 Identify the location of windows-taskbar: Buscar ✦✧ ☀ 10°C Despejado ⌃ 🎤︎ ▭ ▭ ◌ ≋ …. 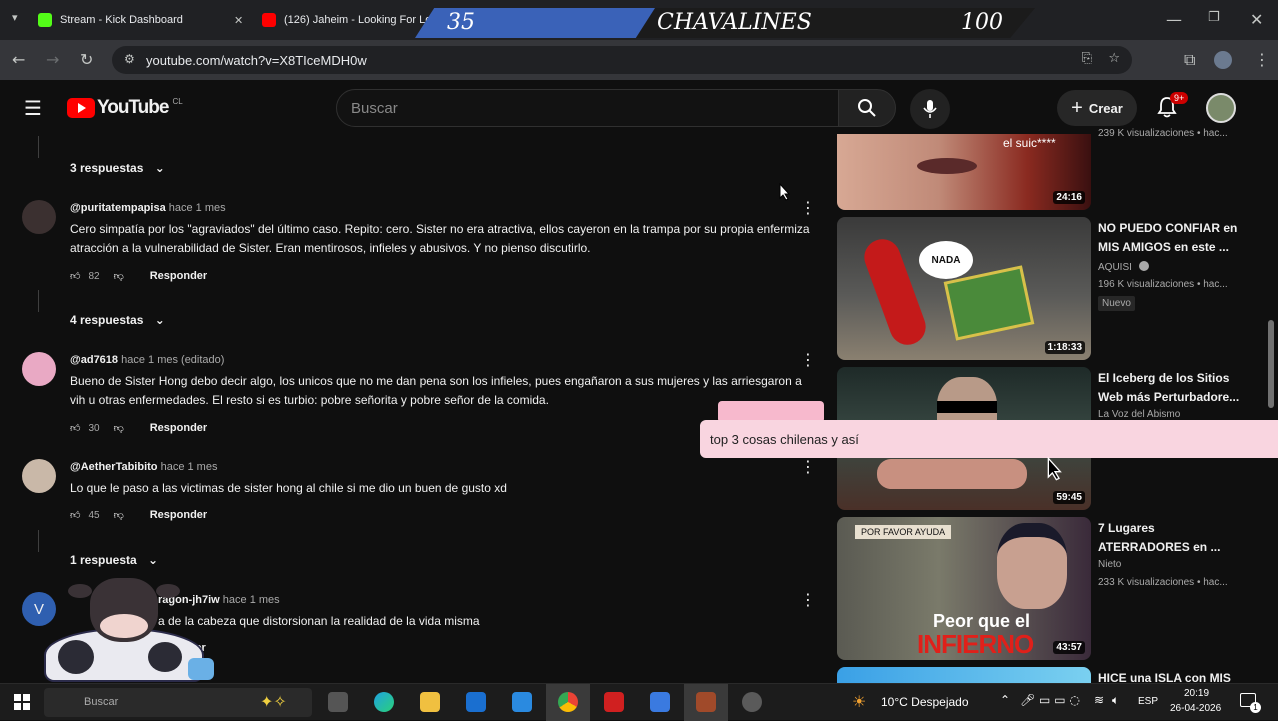
(639, 702).